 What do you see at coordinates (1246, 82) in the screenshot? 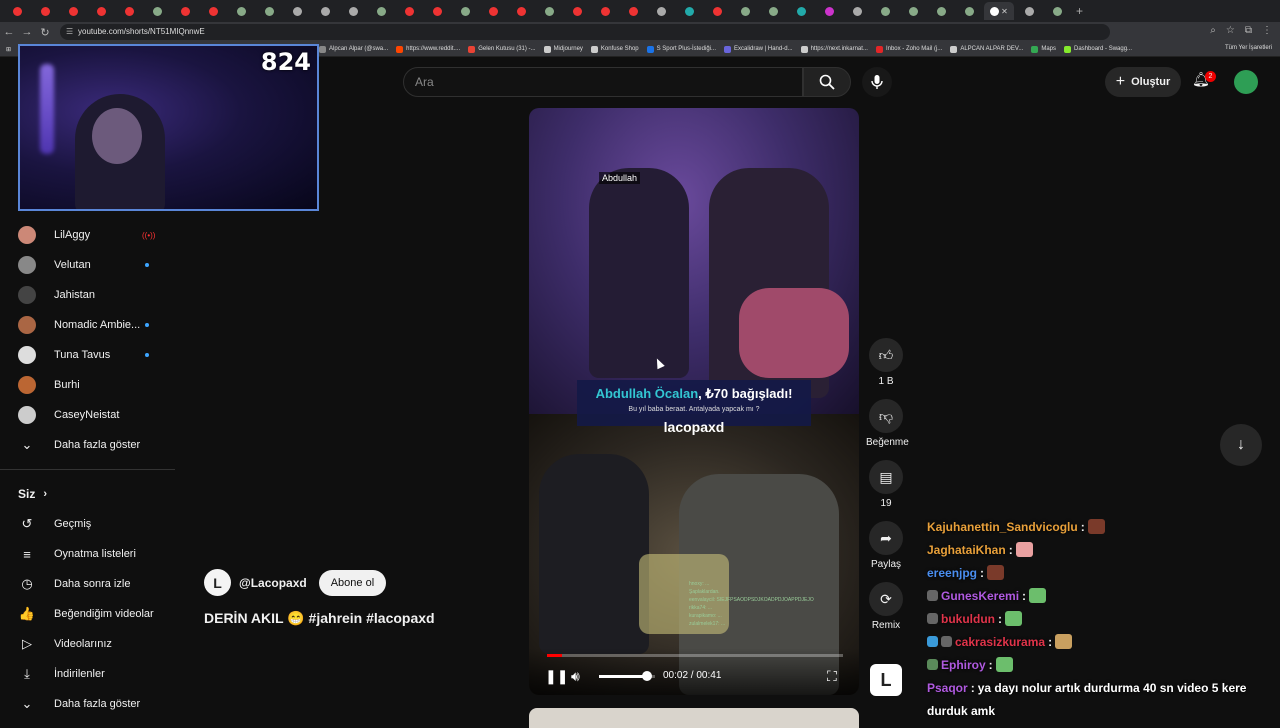
I see `account-avatar` at bounding box center [1246, 82].